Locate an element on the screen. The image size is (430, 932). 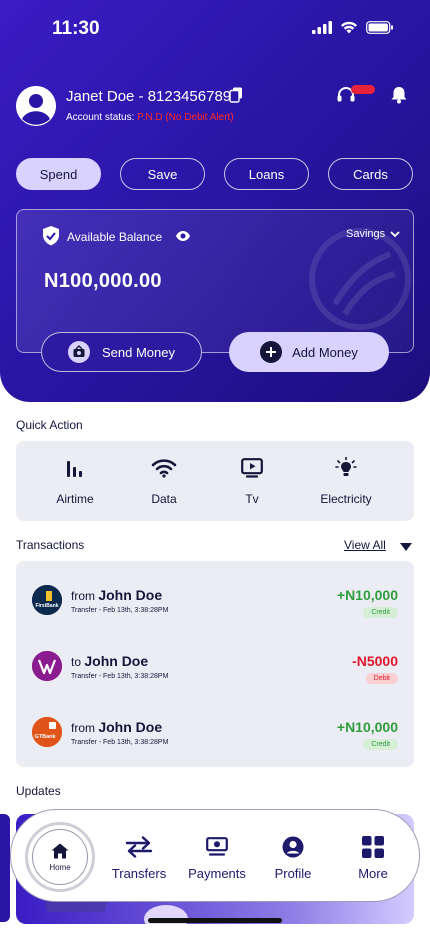
nav-payments-label: Payments is located at coordinates (217, 873).